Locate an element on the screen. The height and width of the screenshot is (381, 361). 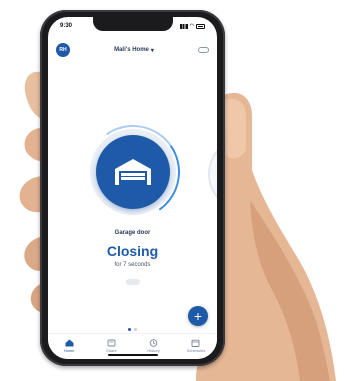
garage-door-icon is located at coordinates (133, 172).